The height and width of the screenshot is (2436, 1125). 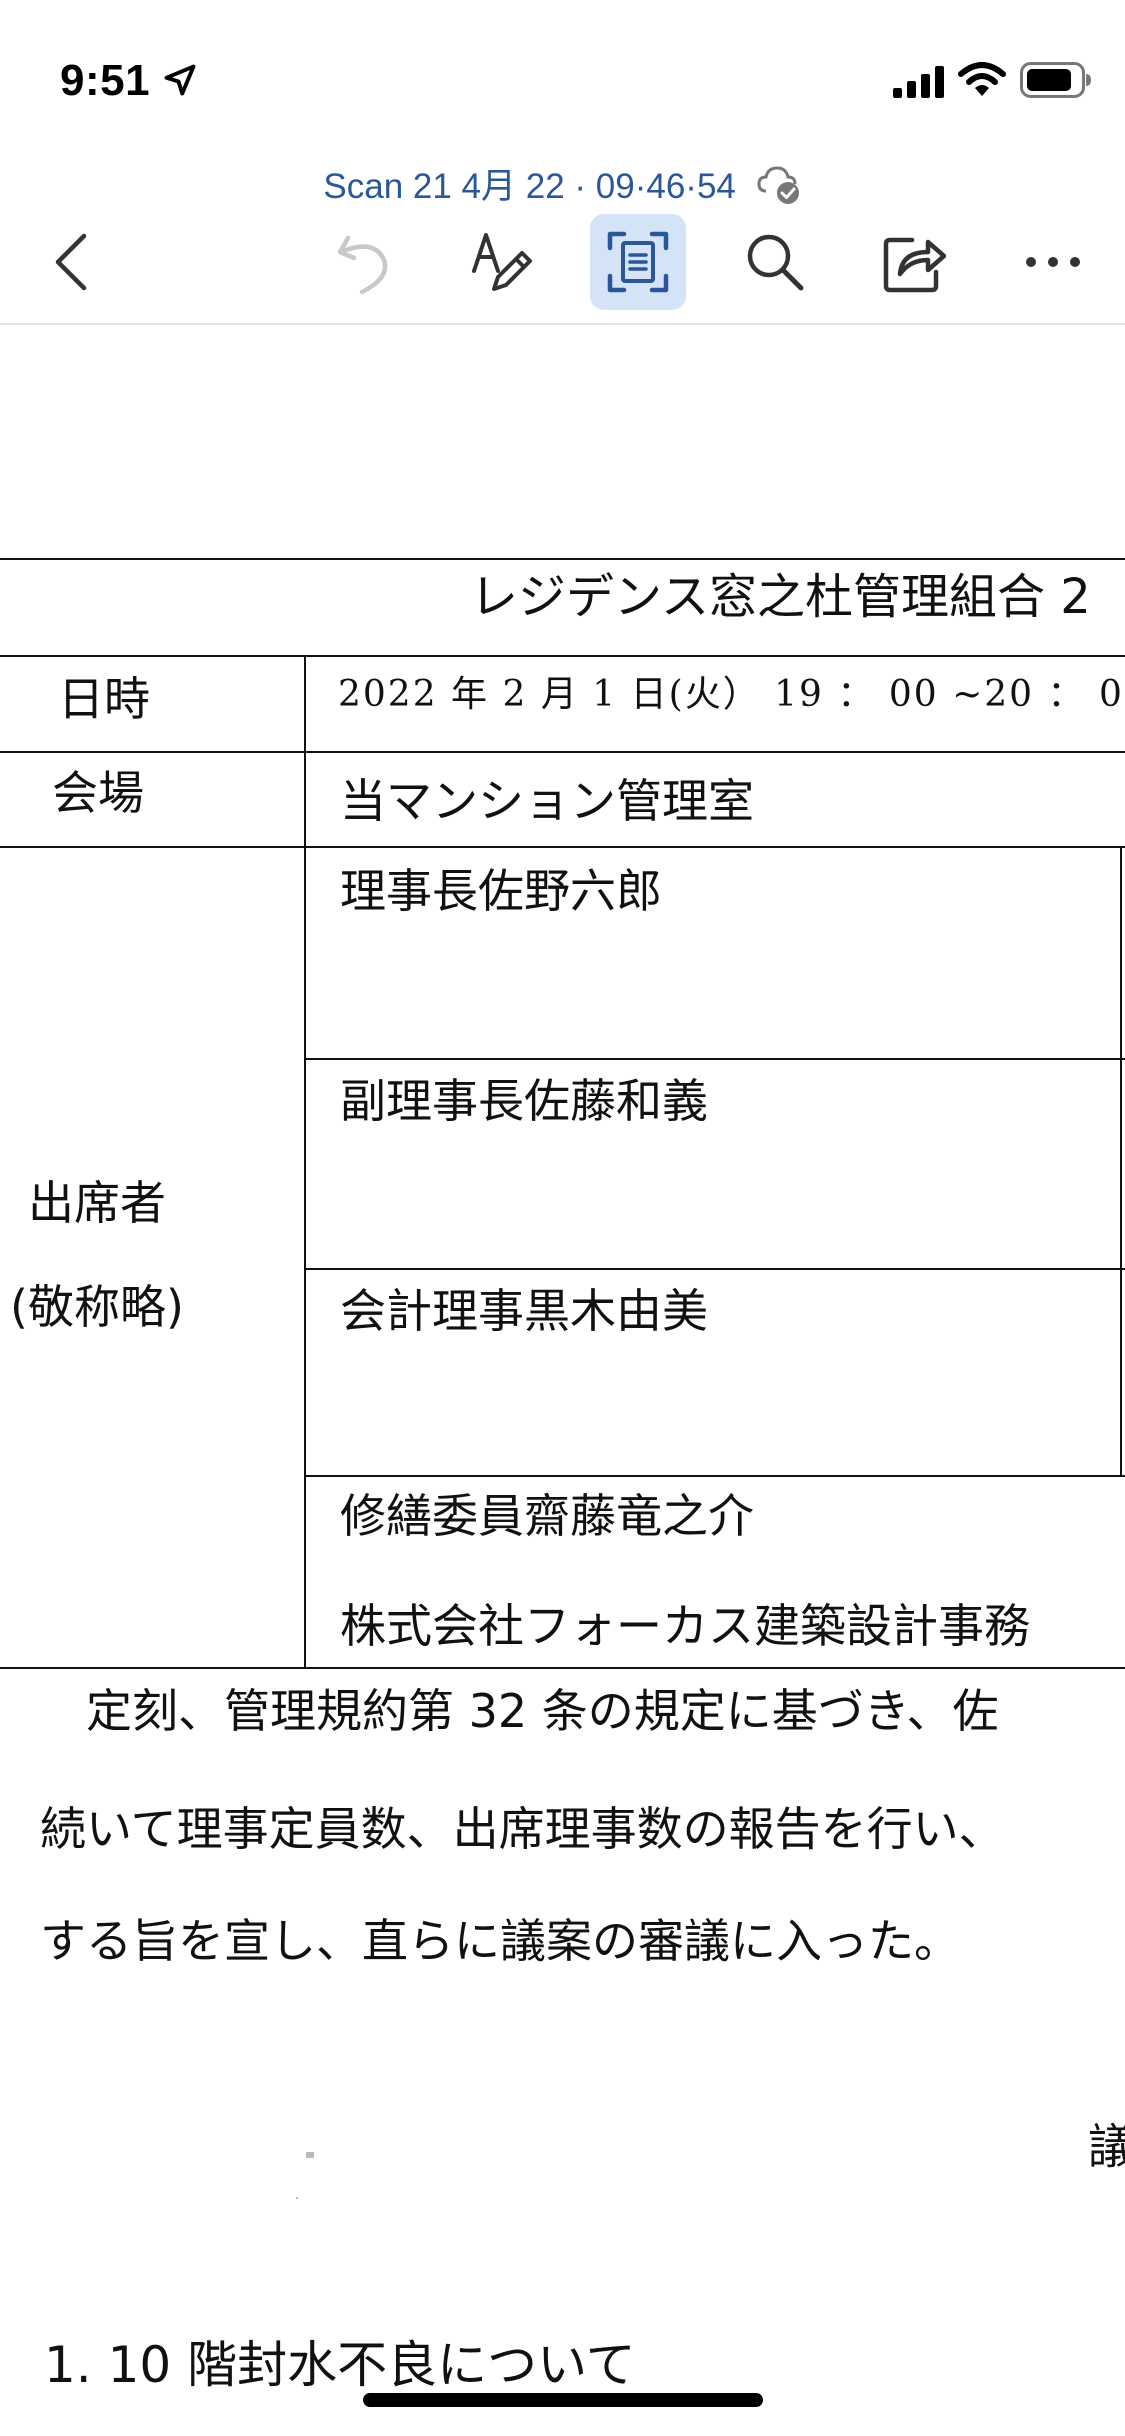 What do you see at coordinates (522, 1829) in the screenshot?
I see `paragraph-line: 続いて理事定員数、出席理事数の報告を行い、` at bounding box center [522, 1829].